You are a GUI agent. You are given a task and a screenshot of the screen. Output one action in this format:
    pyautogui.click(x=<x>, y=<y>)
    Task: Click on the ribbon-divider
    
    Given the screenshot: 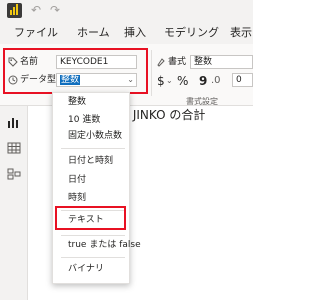 What is the action you would take?
    pyautogui.click(x=151, y=73)
    